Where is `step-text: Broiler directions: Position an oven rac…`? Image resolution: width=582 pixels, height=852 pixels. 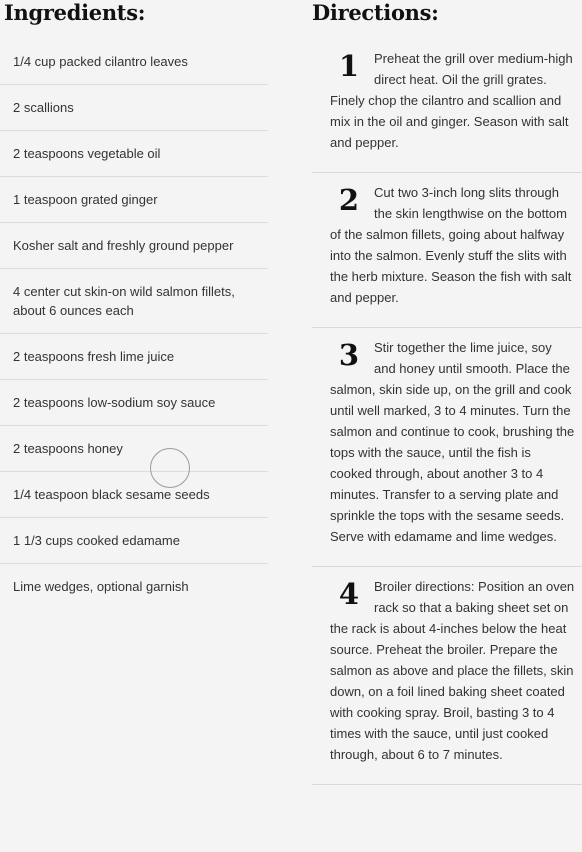 step-text: Broiler directions: Position an oven rac… is located at coordinates (452, 670).